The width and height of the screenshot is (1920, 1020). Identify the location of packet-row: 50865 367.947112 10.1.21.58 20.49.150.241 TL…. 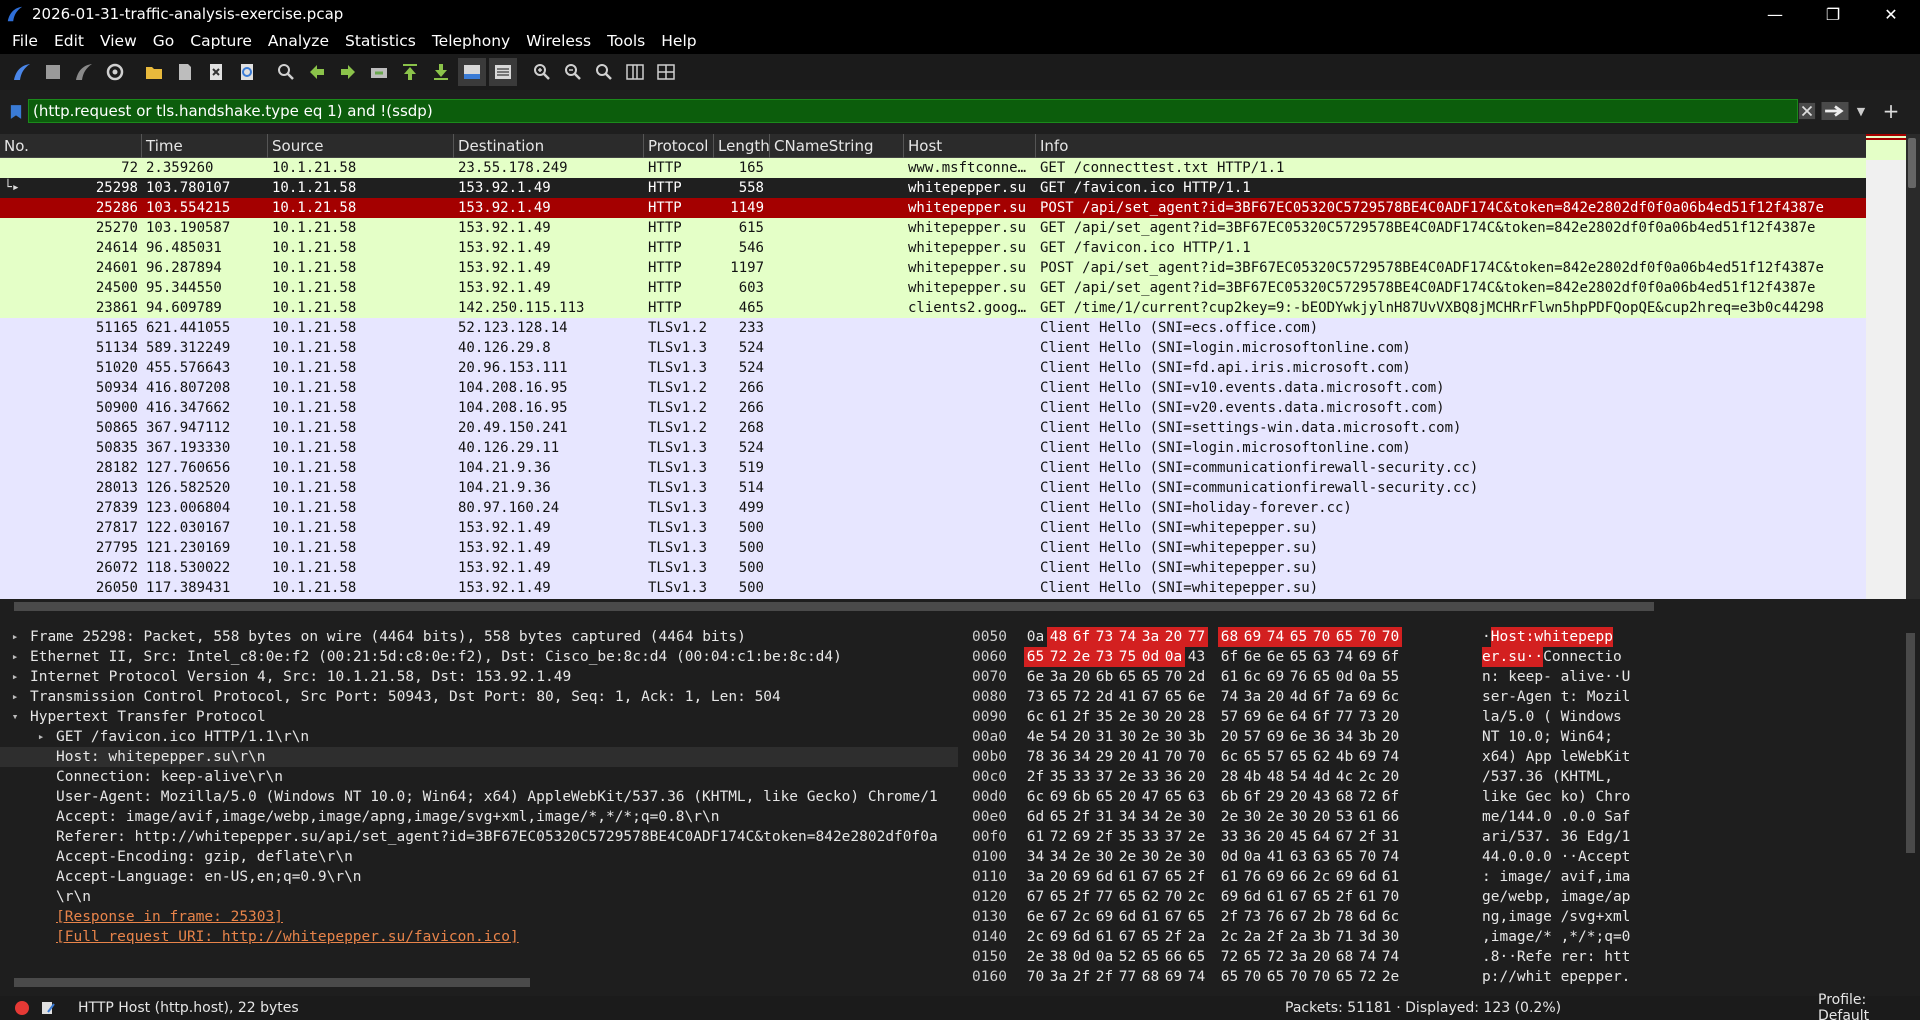
(933, 428).